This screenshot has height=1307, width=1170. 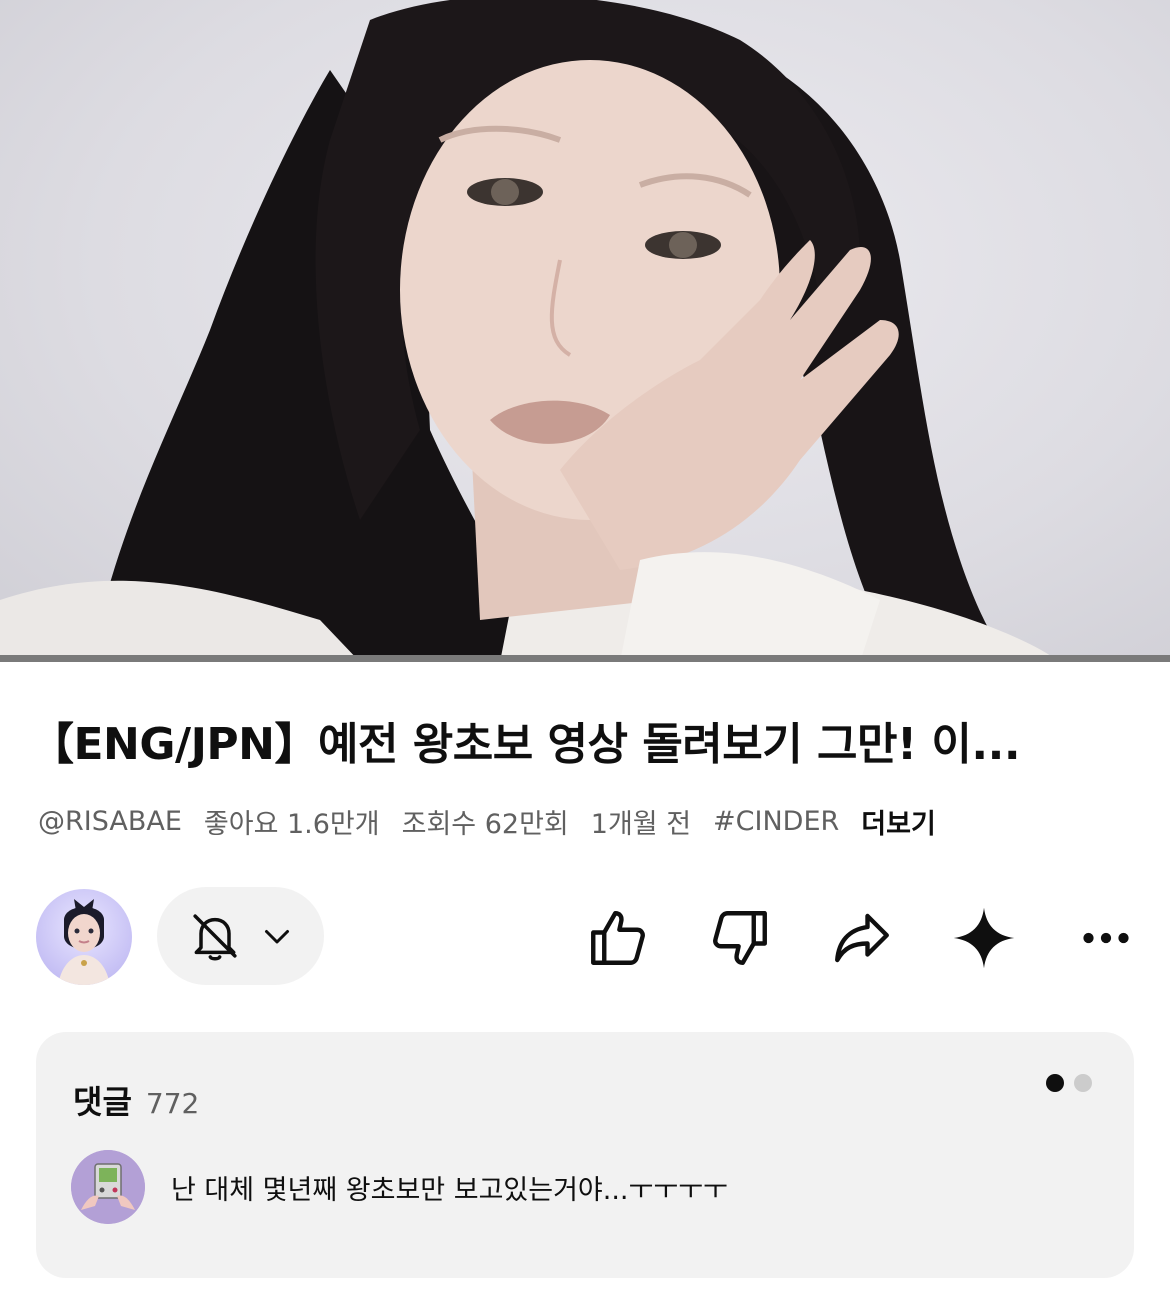 What do you see at coordinates (136, 1100) in the screenshot?
I see `comments-header: 댓글 772` at bounding box center [136, 1100].